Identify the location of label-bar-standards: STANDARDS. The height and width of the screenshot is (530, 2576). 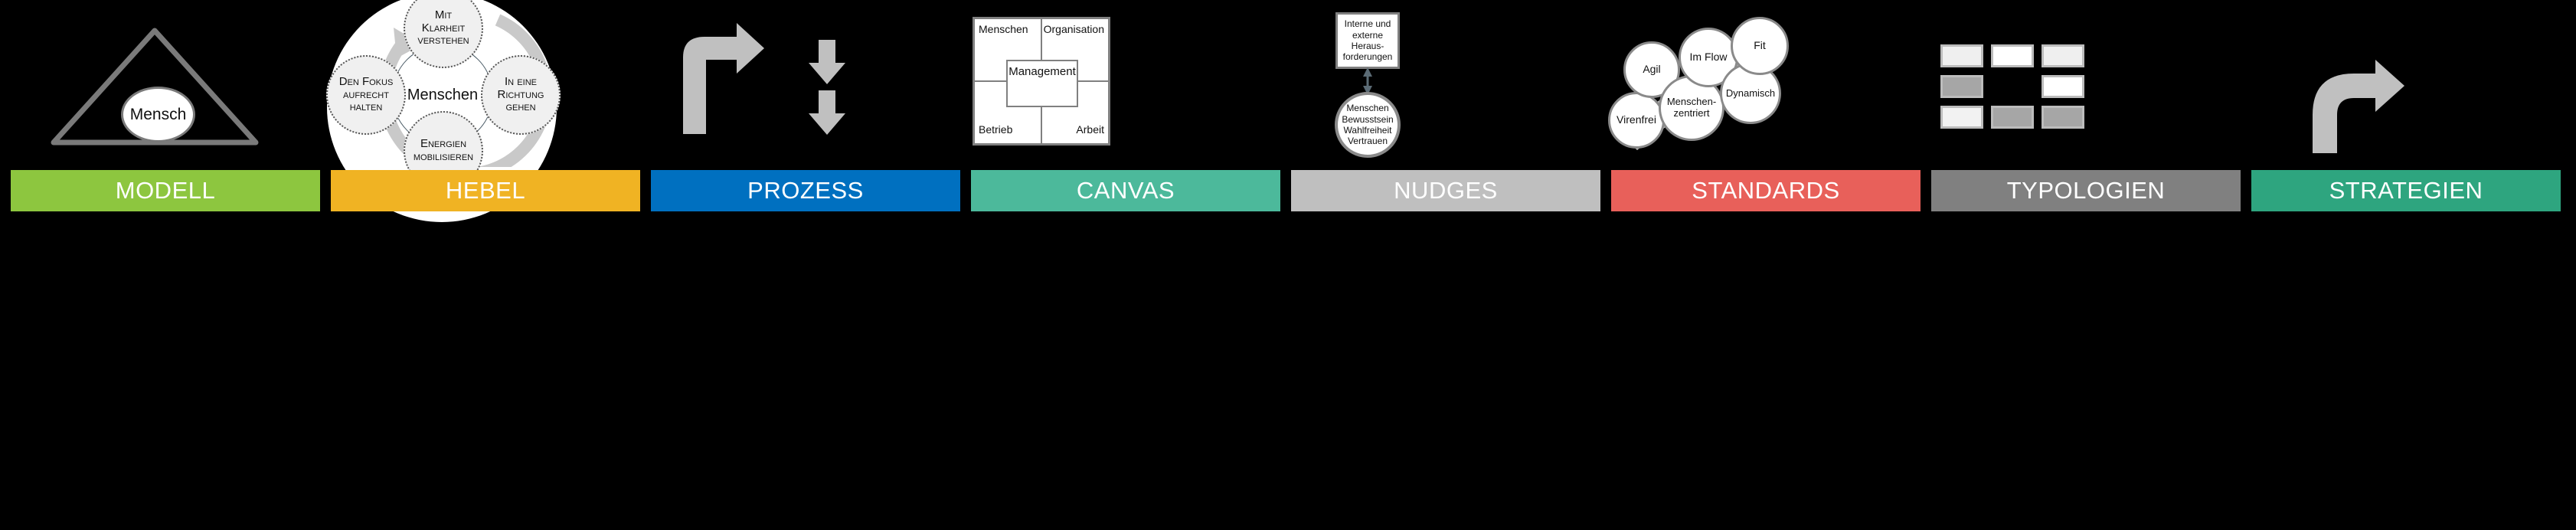
(1766, 190).